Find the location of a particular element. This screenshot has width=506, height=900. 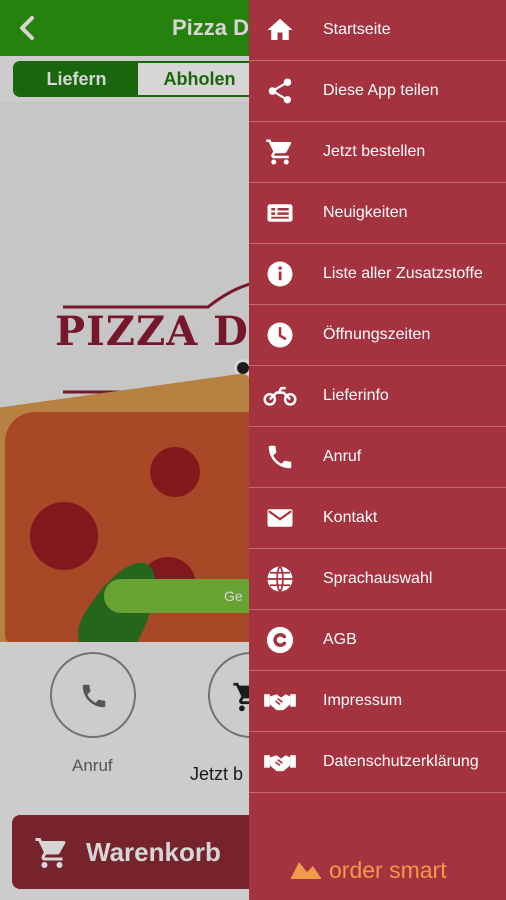

home-icon is located at coordinates (280, 29).